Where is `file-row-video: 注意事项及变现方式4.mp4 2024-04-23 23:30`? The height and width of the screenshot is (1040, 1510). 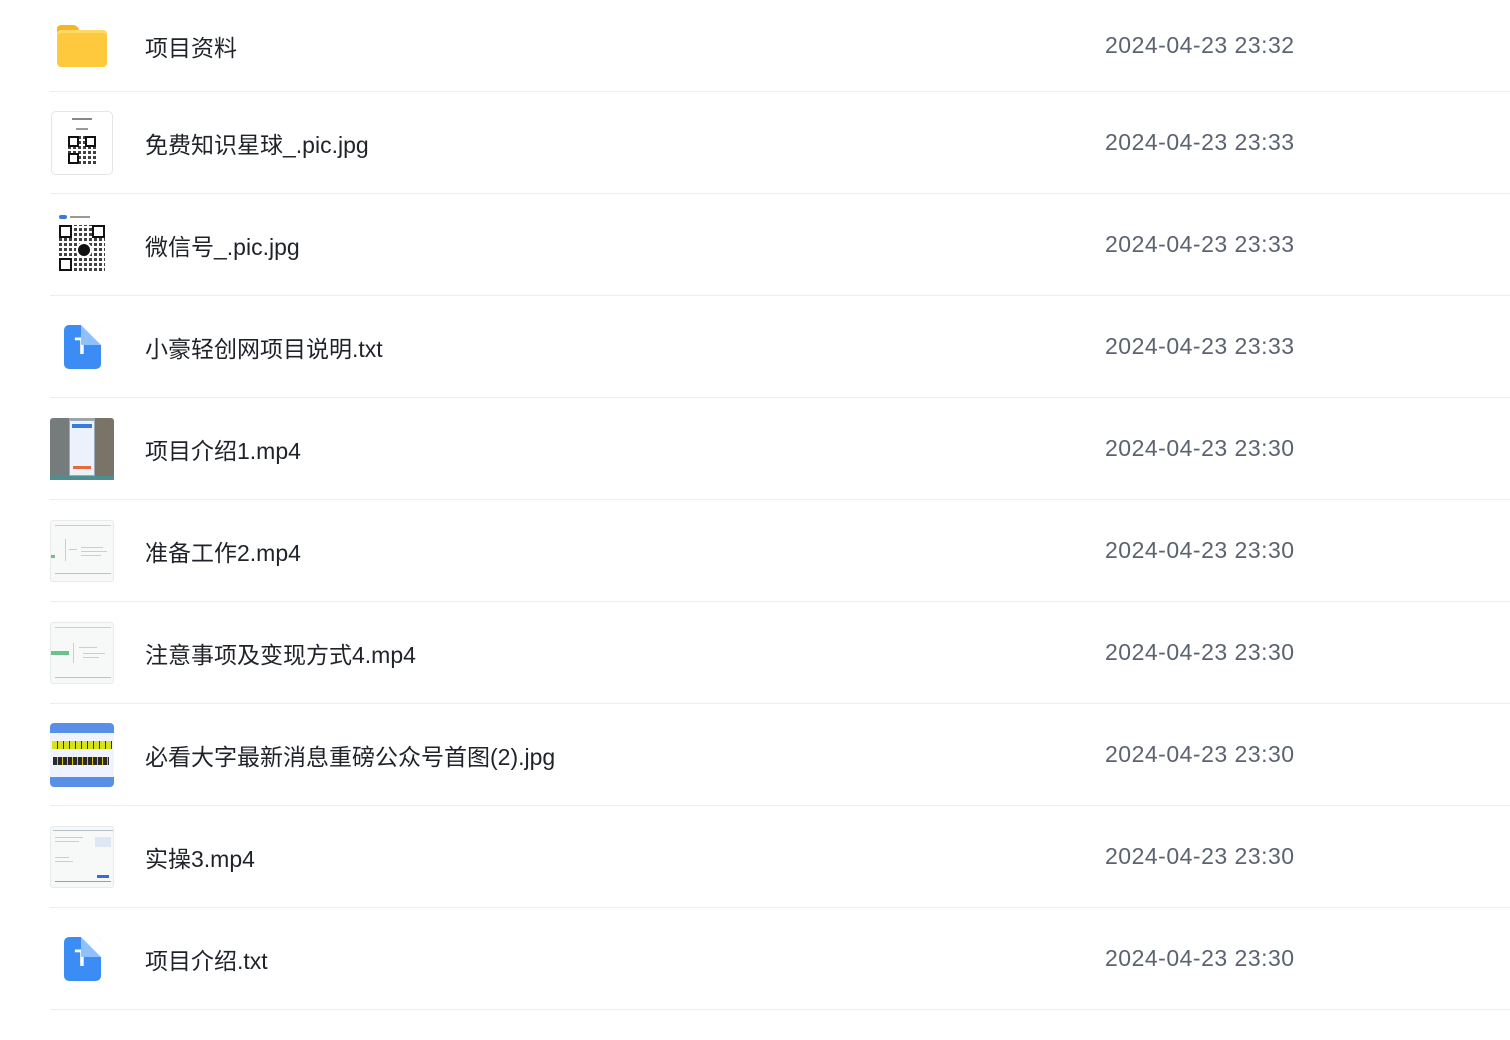
file-row-video: 注意事项及变现方式4.mp4 2024-04-23 23:30 is located at coordinates (780, 653).